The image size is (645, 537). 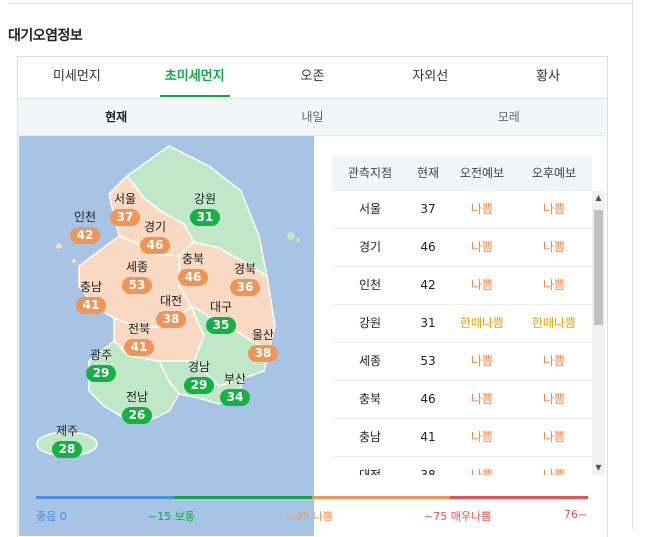 I want to click on tab-uv: 자외선, so click(x=430, y=77).